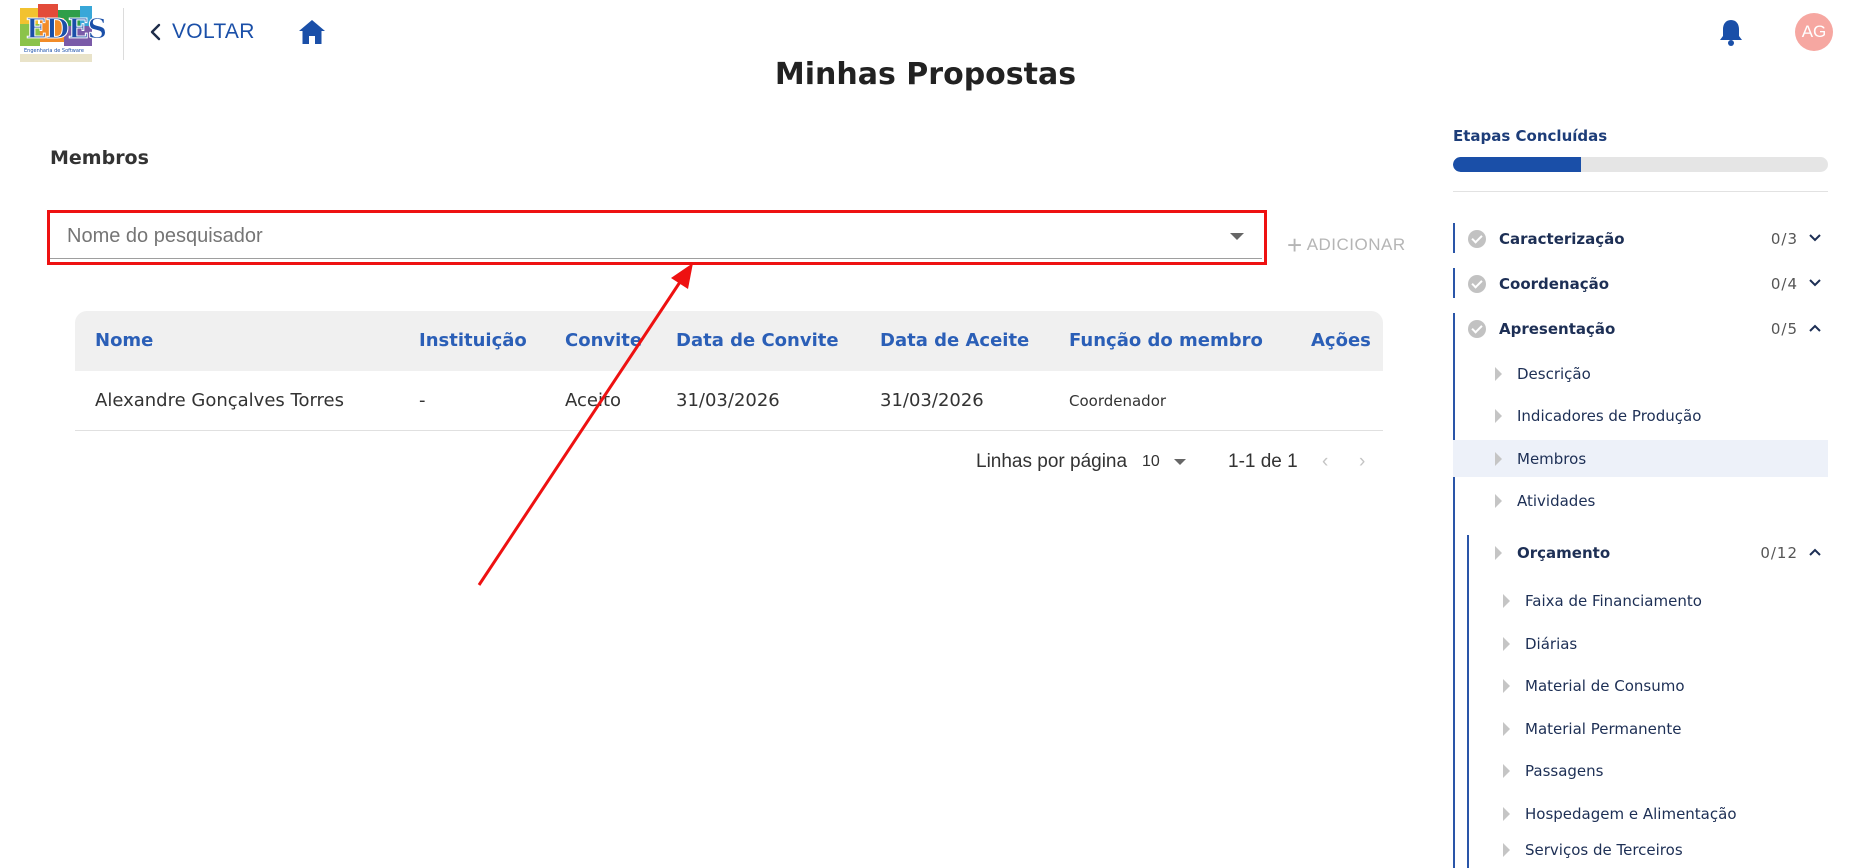  What do you see at coordinates (1640, 164) in the screenshot?
I see `steps-progress-bar` at bounding box center [1640, 164].